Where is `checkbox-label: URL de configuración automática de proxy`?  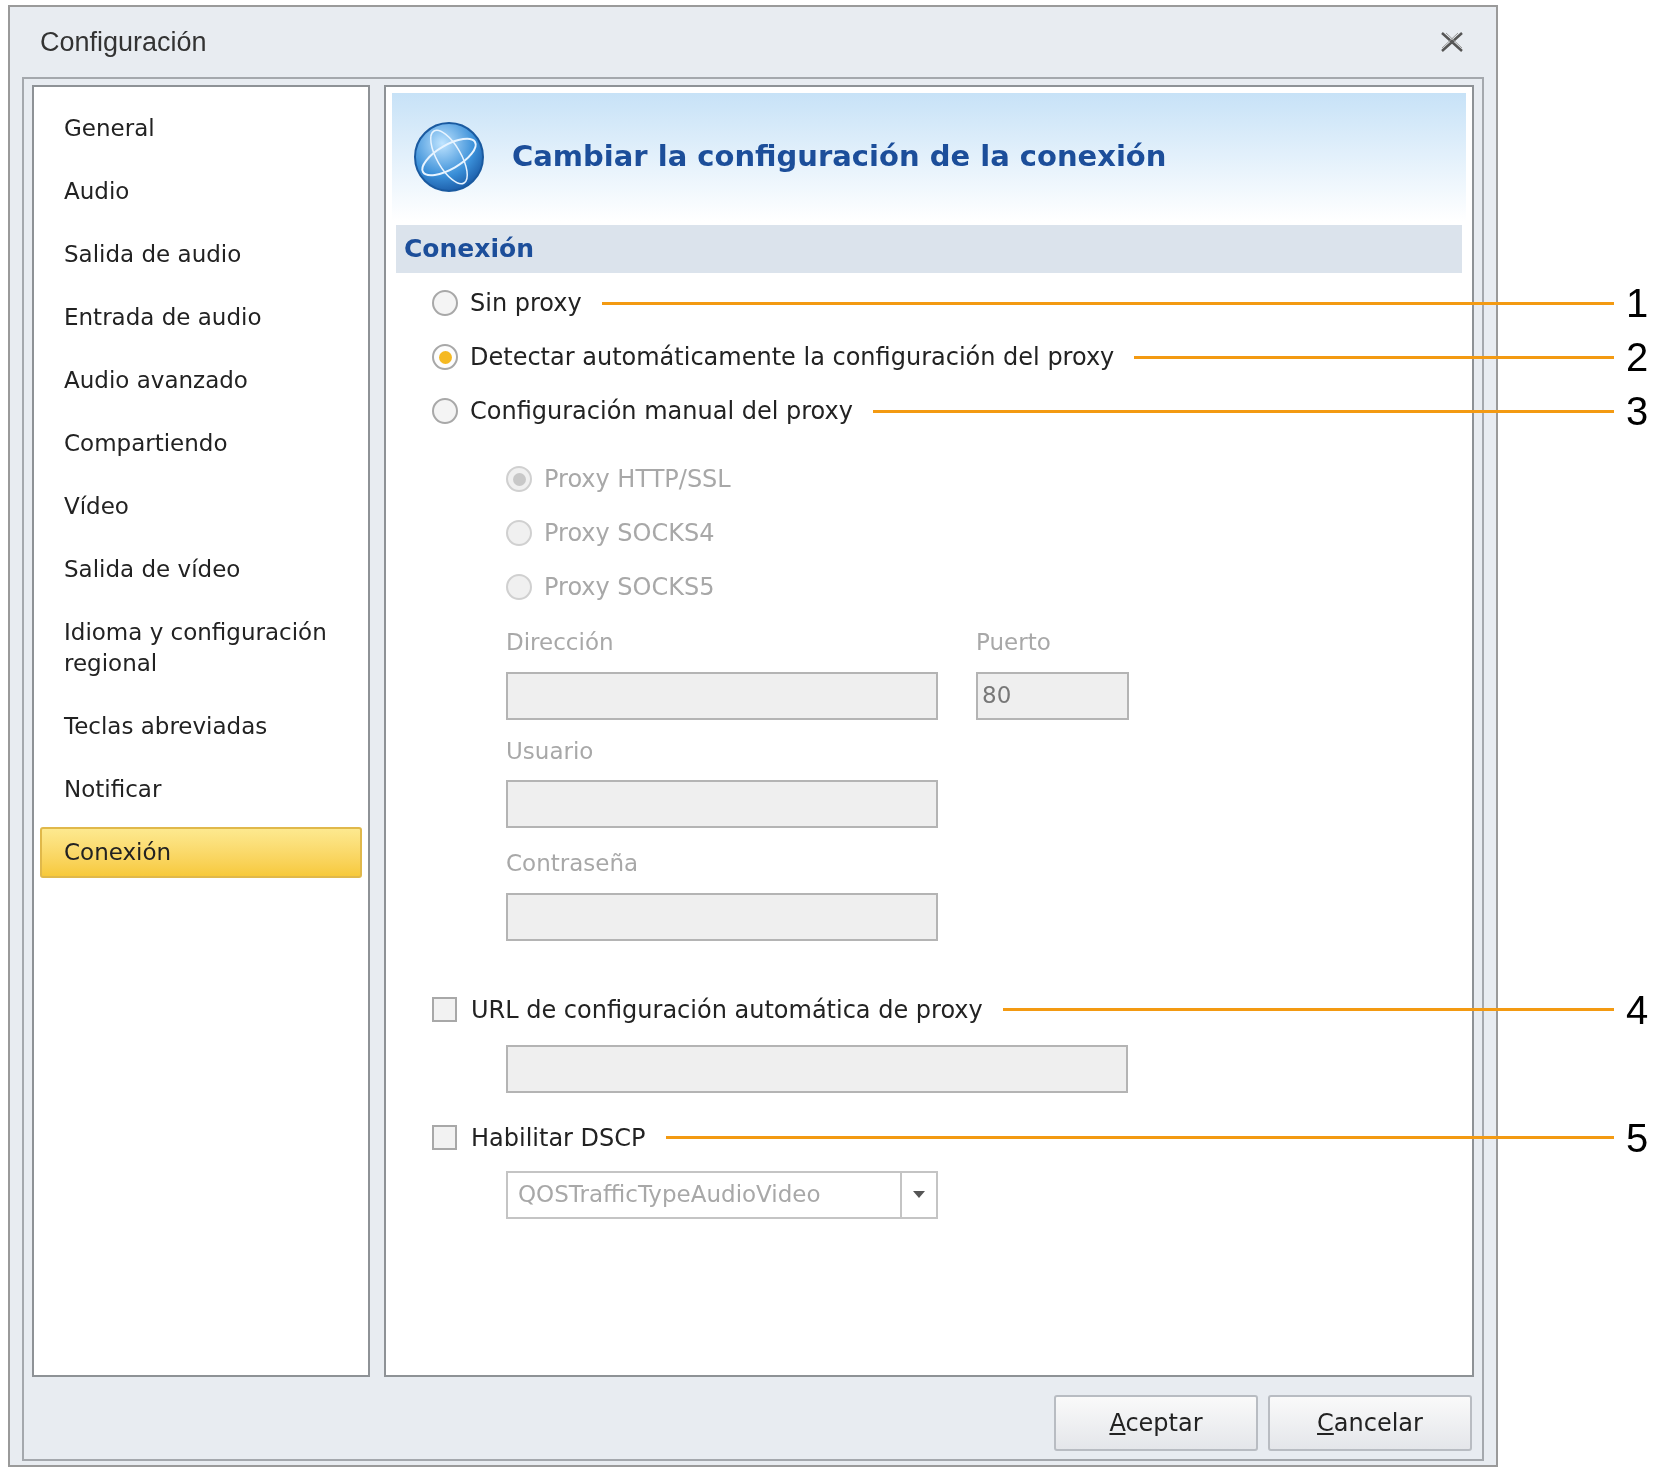
checkbox-label: URL de configuración automática de proxy is located at coordinates (727, 1010).